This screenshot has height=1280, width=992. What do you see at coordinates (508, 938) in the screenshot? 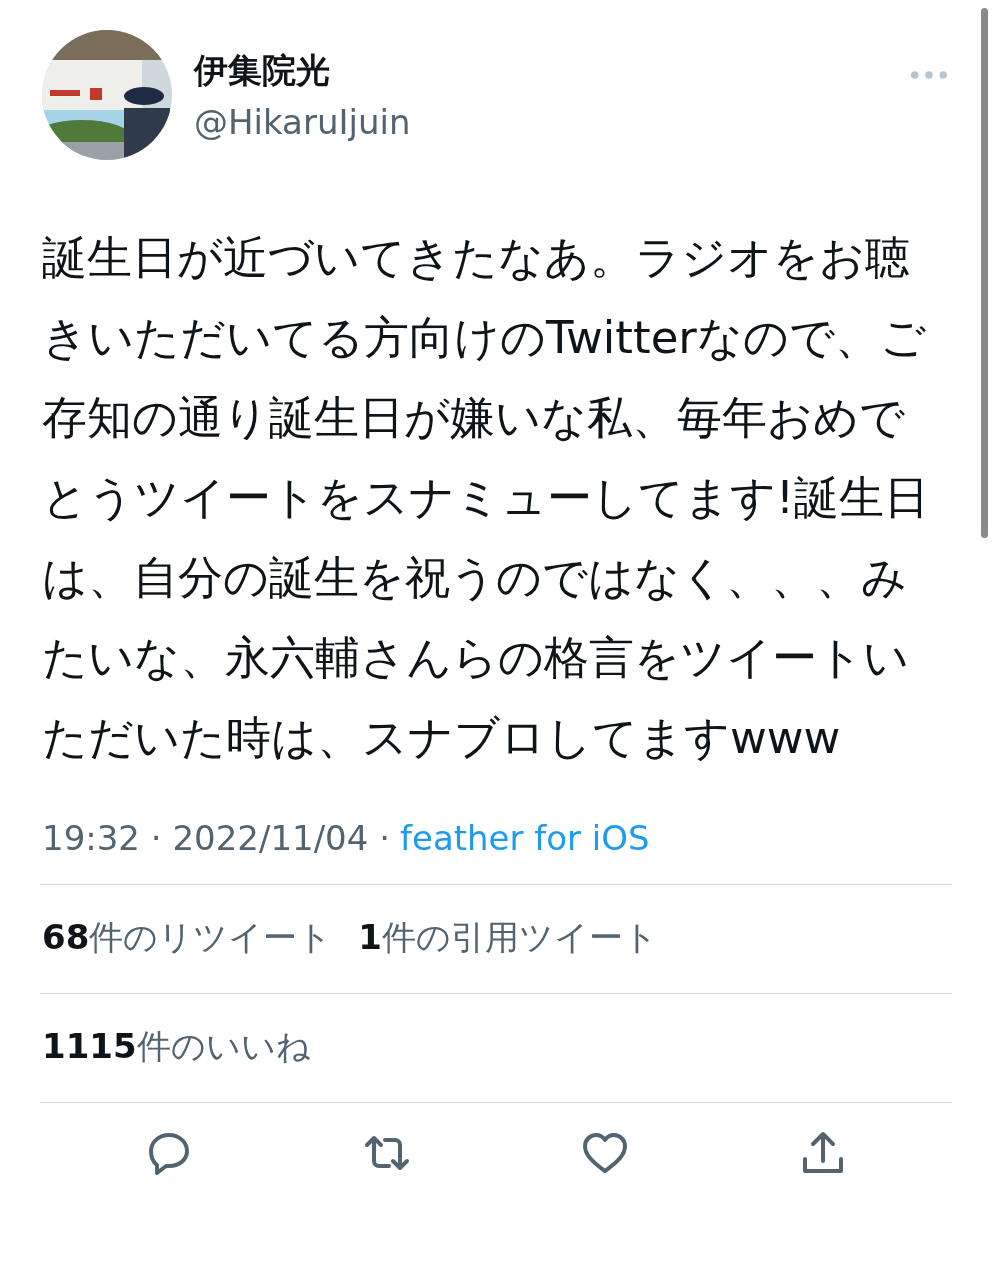
I see `stat-count: 1件の引用ツイート` at bounding box center [508, 938].